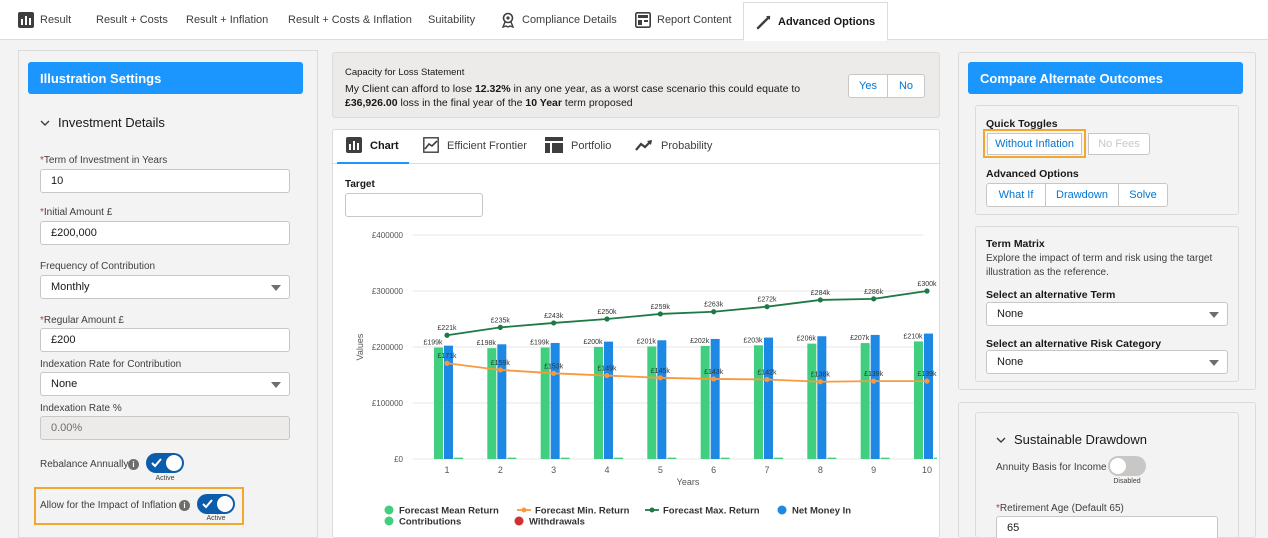  I want to click on tab-label: Result, so click(56, 20).